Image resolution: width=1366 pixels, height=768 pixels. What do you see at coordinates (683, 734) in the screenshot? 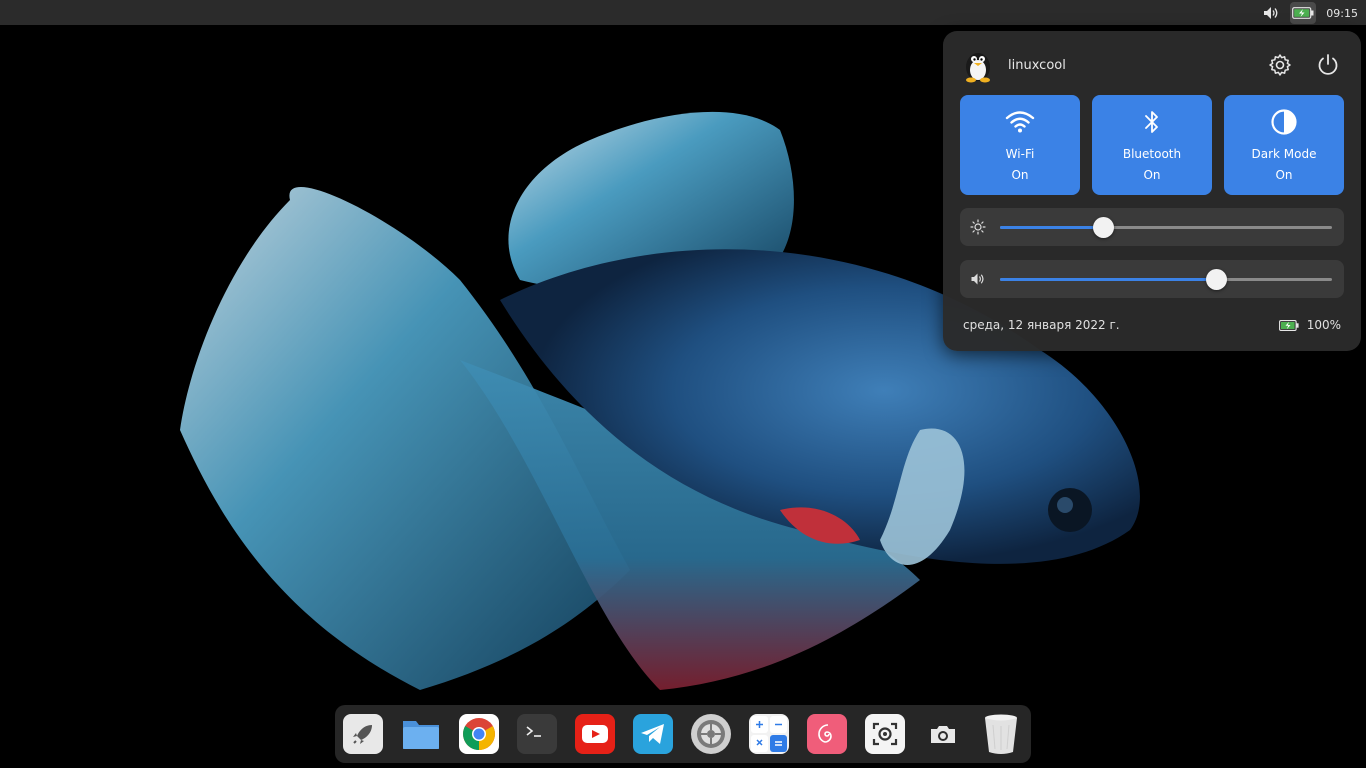
I see `dock` at bounding box center [683, 734].